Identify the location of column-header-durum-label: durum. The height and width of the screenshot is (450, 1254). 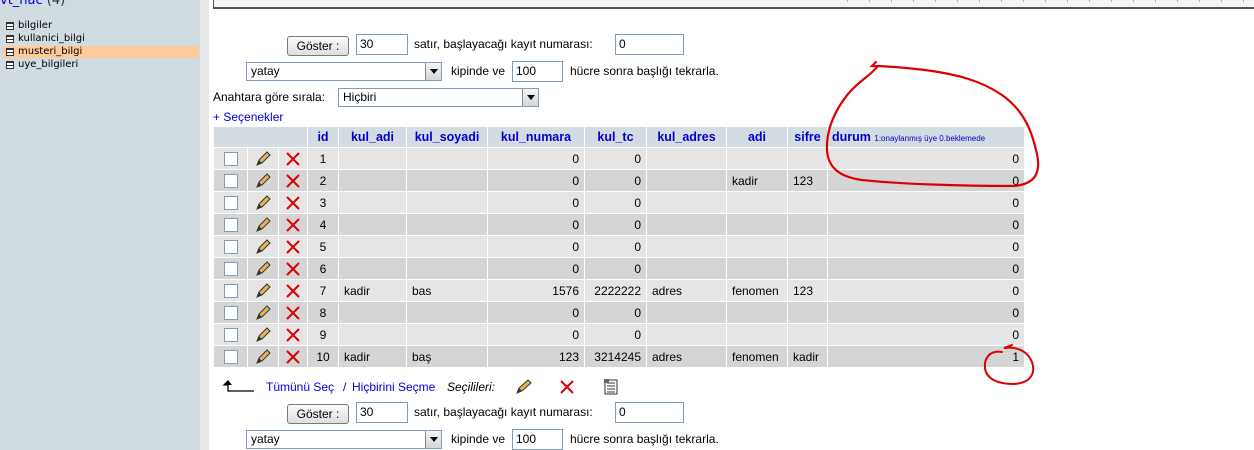
(851, 137).